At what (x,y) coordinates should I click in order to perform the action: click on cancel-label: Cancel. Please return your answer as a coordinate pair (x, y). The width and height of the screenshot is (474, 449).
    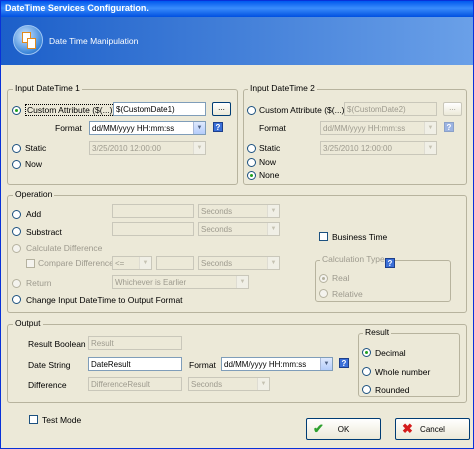
    Looking at the image, I should click on (432, 429).